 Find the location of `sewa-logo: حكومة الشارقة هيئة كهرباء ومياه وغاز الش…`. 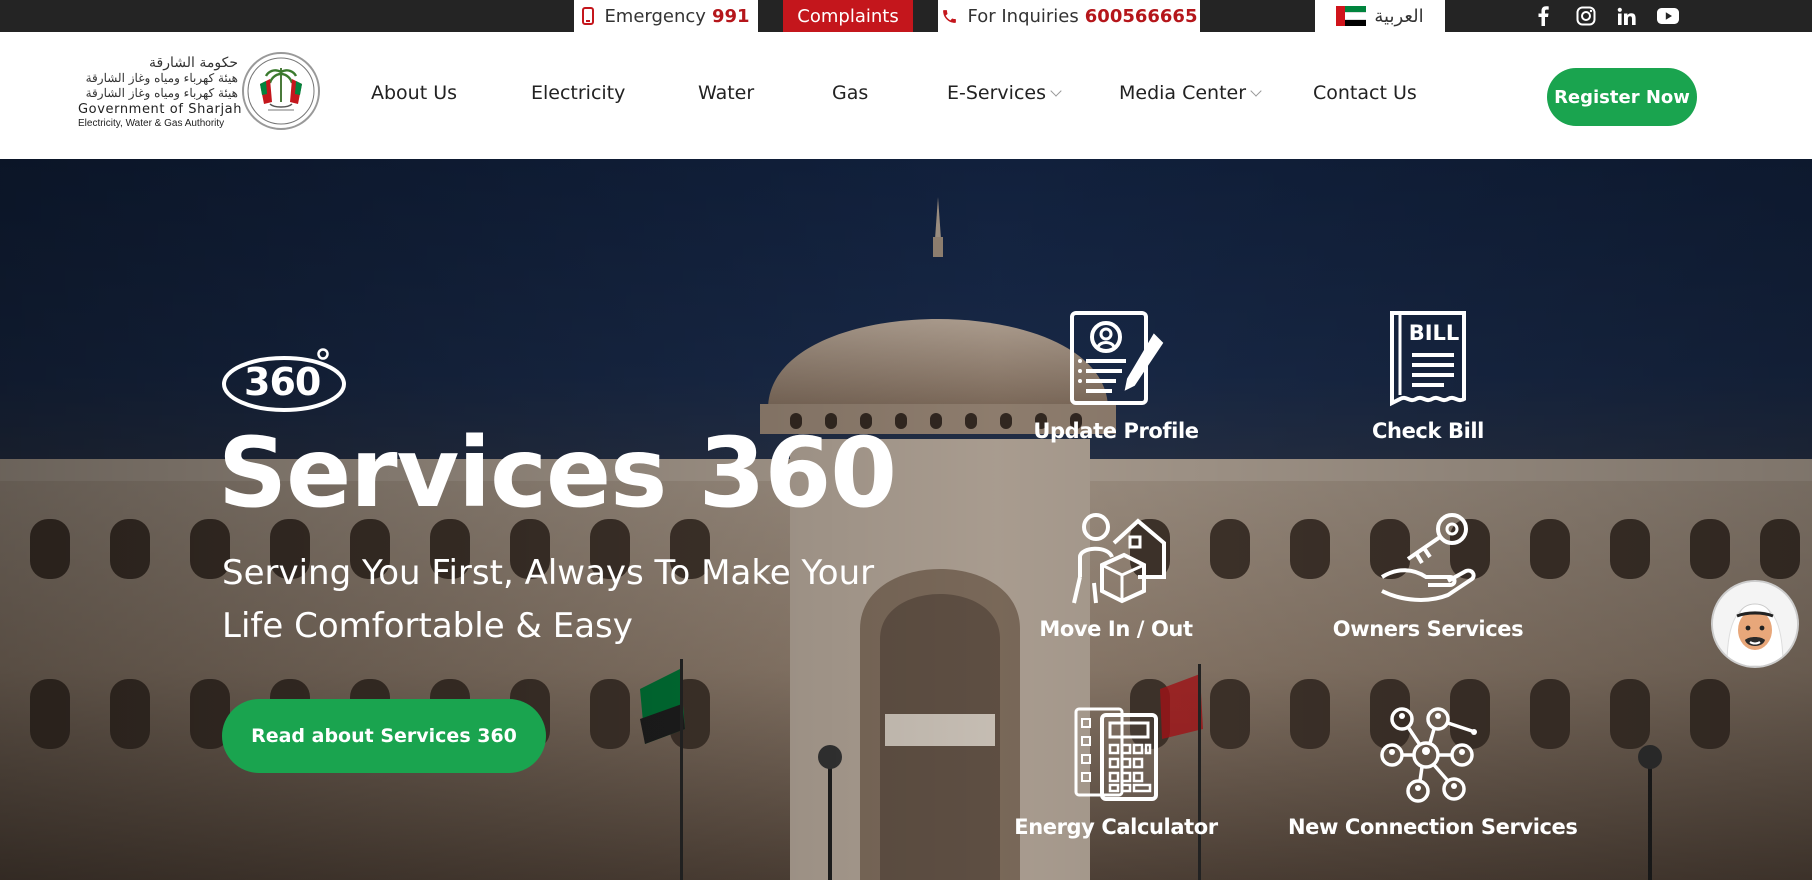

sewa-logo: حكومة الشارقة هيئة كهرباء ومياه وغاز الش… is located at coordinates (199, 97).